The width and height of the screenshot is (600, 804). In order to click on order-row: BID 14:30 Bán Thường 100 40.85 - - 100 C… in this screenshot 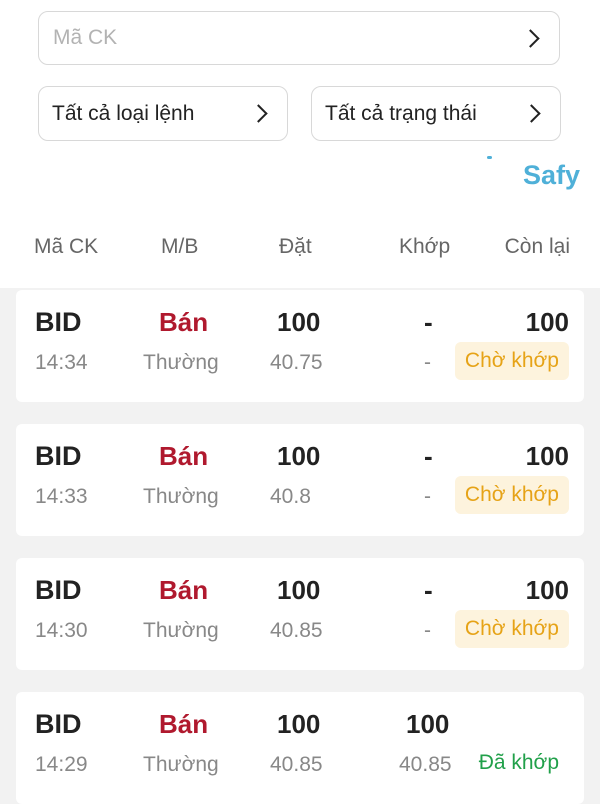, I will do `click(300, 614)`.